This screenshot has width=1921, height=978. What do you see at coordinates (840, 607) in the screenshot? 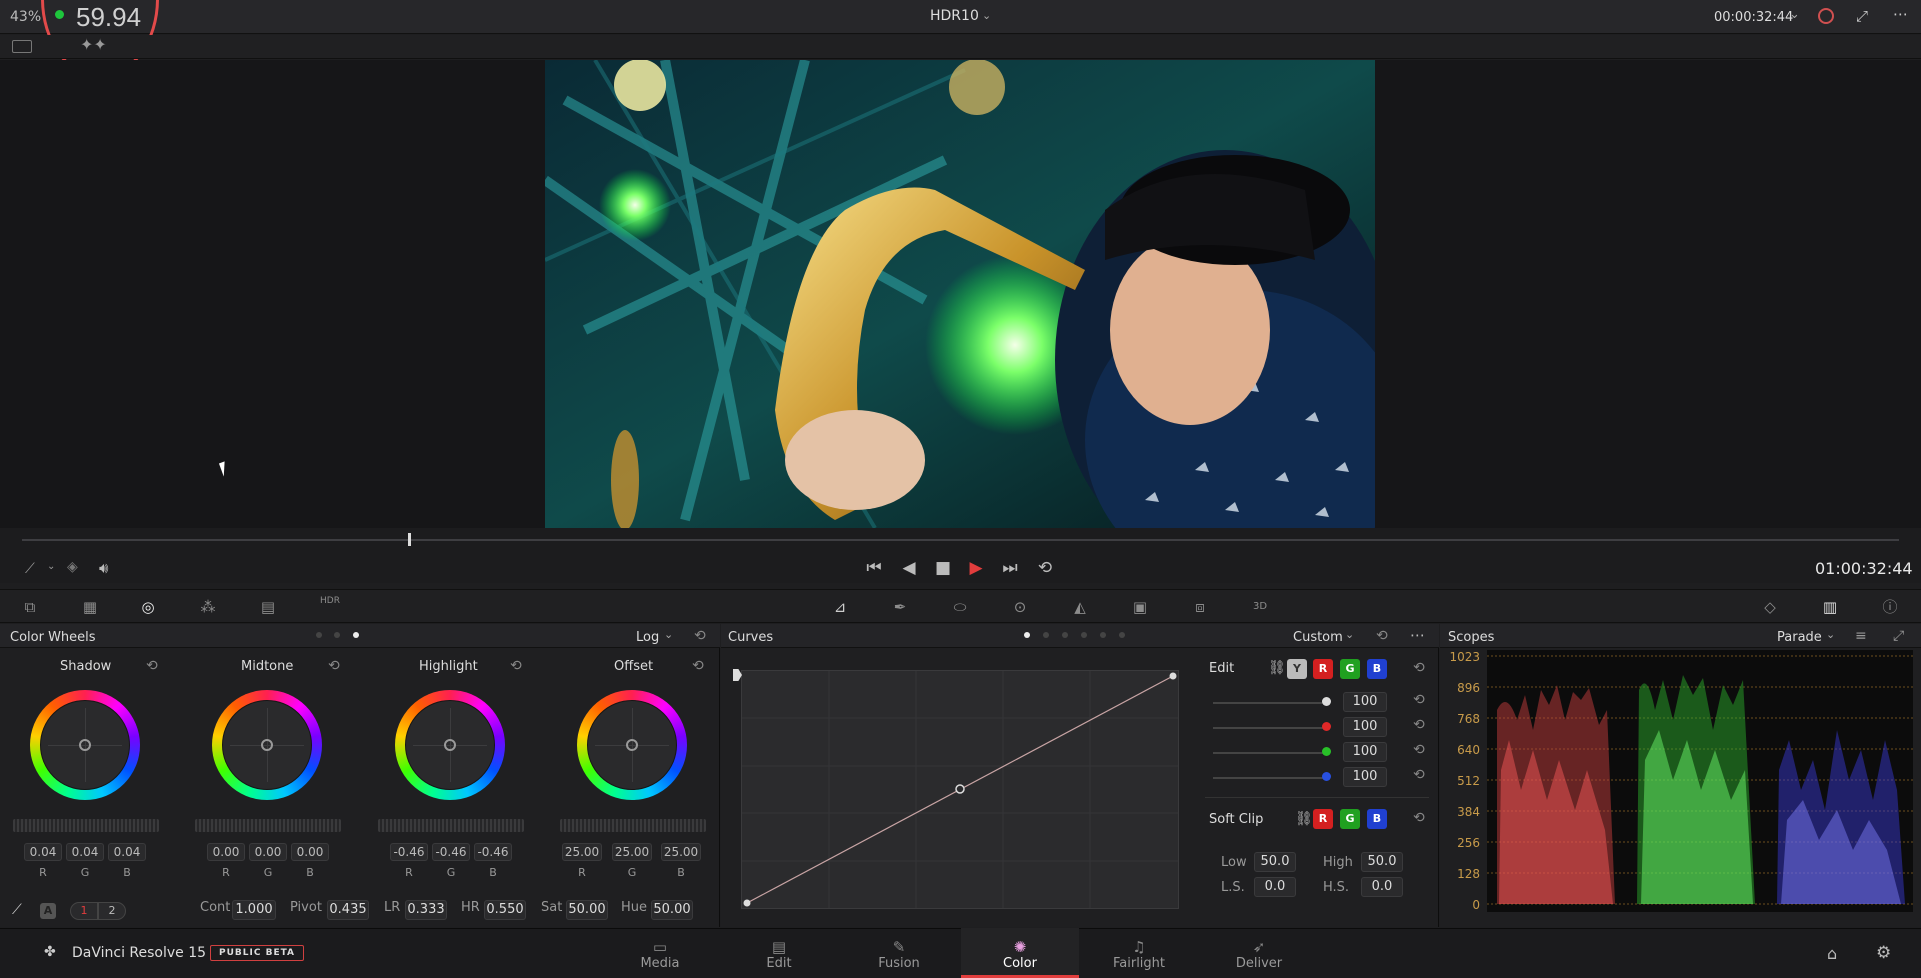
I see `curves-icon: ⊿` at bounding box center [840, 607].